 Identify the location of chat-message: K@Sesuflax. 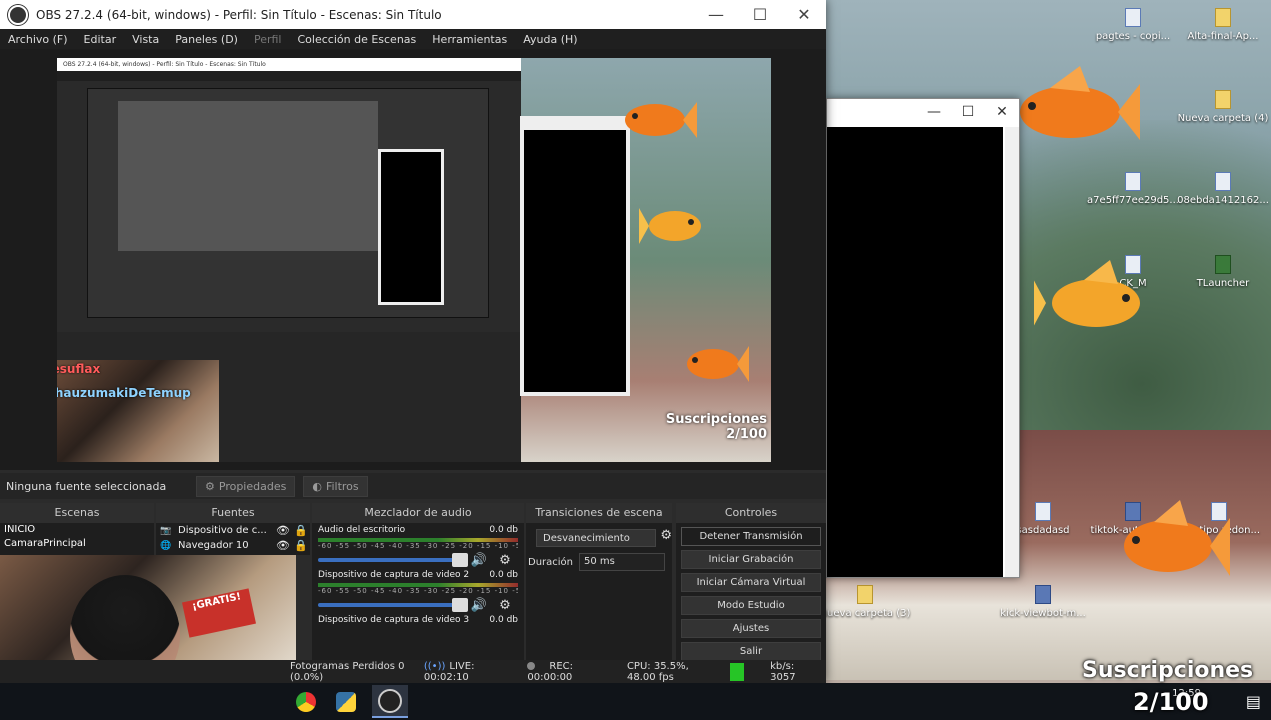
(78, 369).